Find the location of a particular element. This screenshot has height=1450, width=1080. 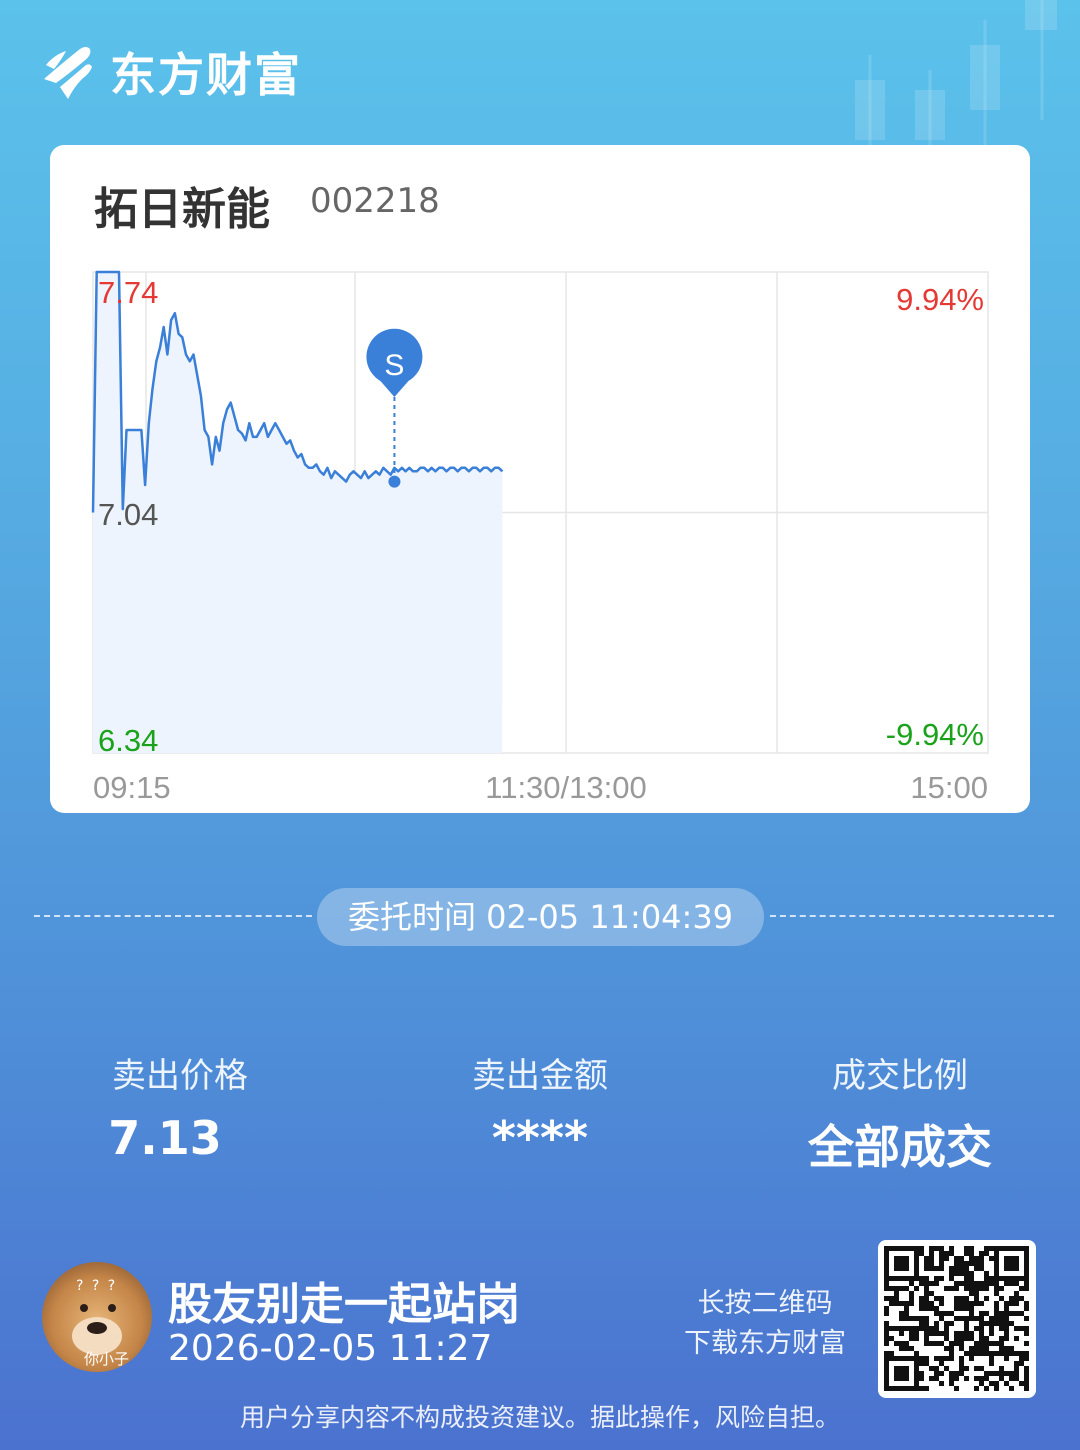

avatar-caption: 你小子 is located at coordinates (107, 1359).